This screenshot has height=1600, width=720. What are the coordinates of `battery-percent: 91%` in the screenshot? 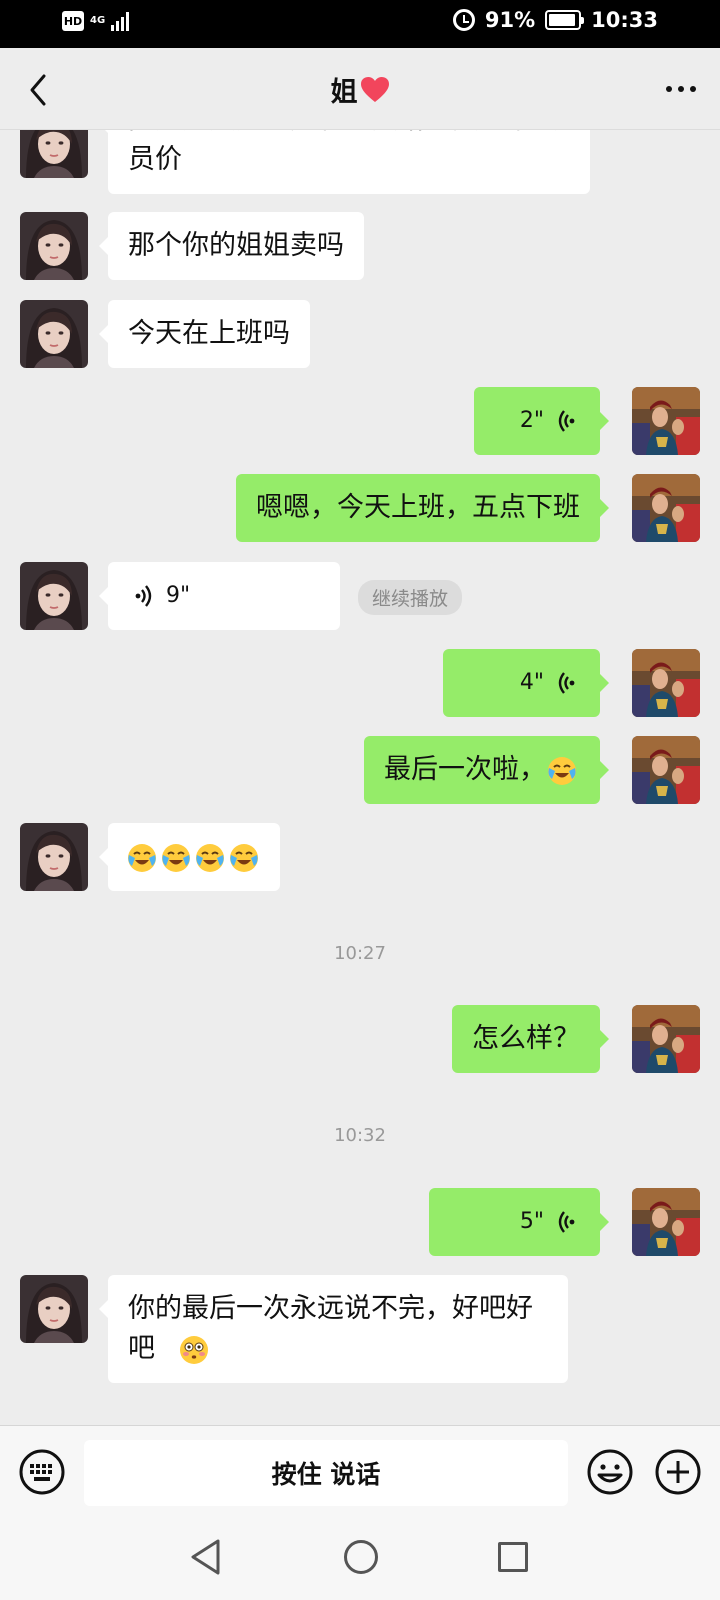 It's located at (510, 20).